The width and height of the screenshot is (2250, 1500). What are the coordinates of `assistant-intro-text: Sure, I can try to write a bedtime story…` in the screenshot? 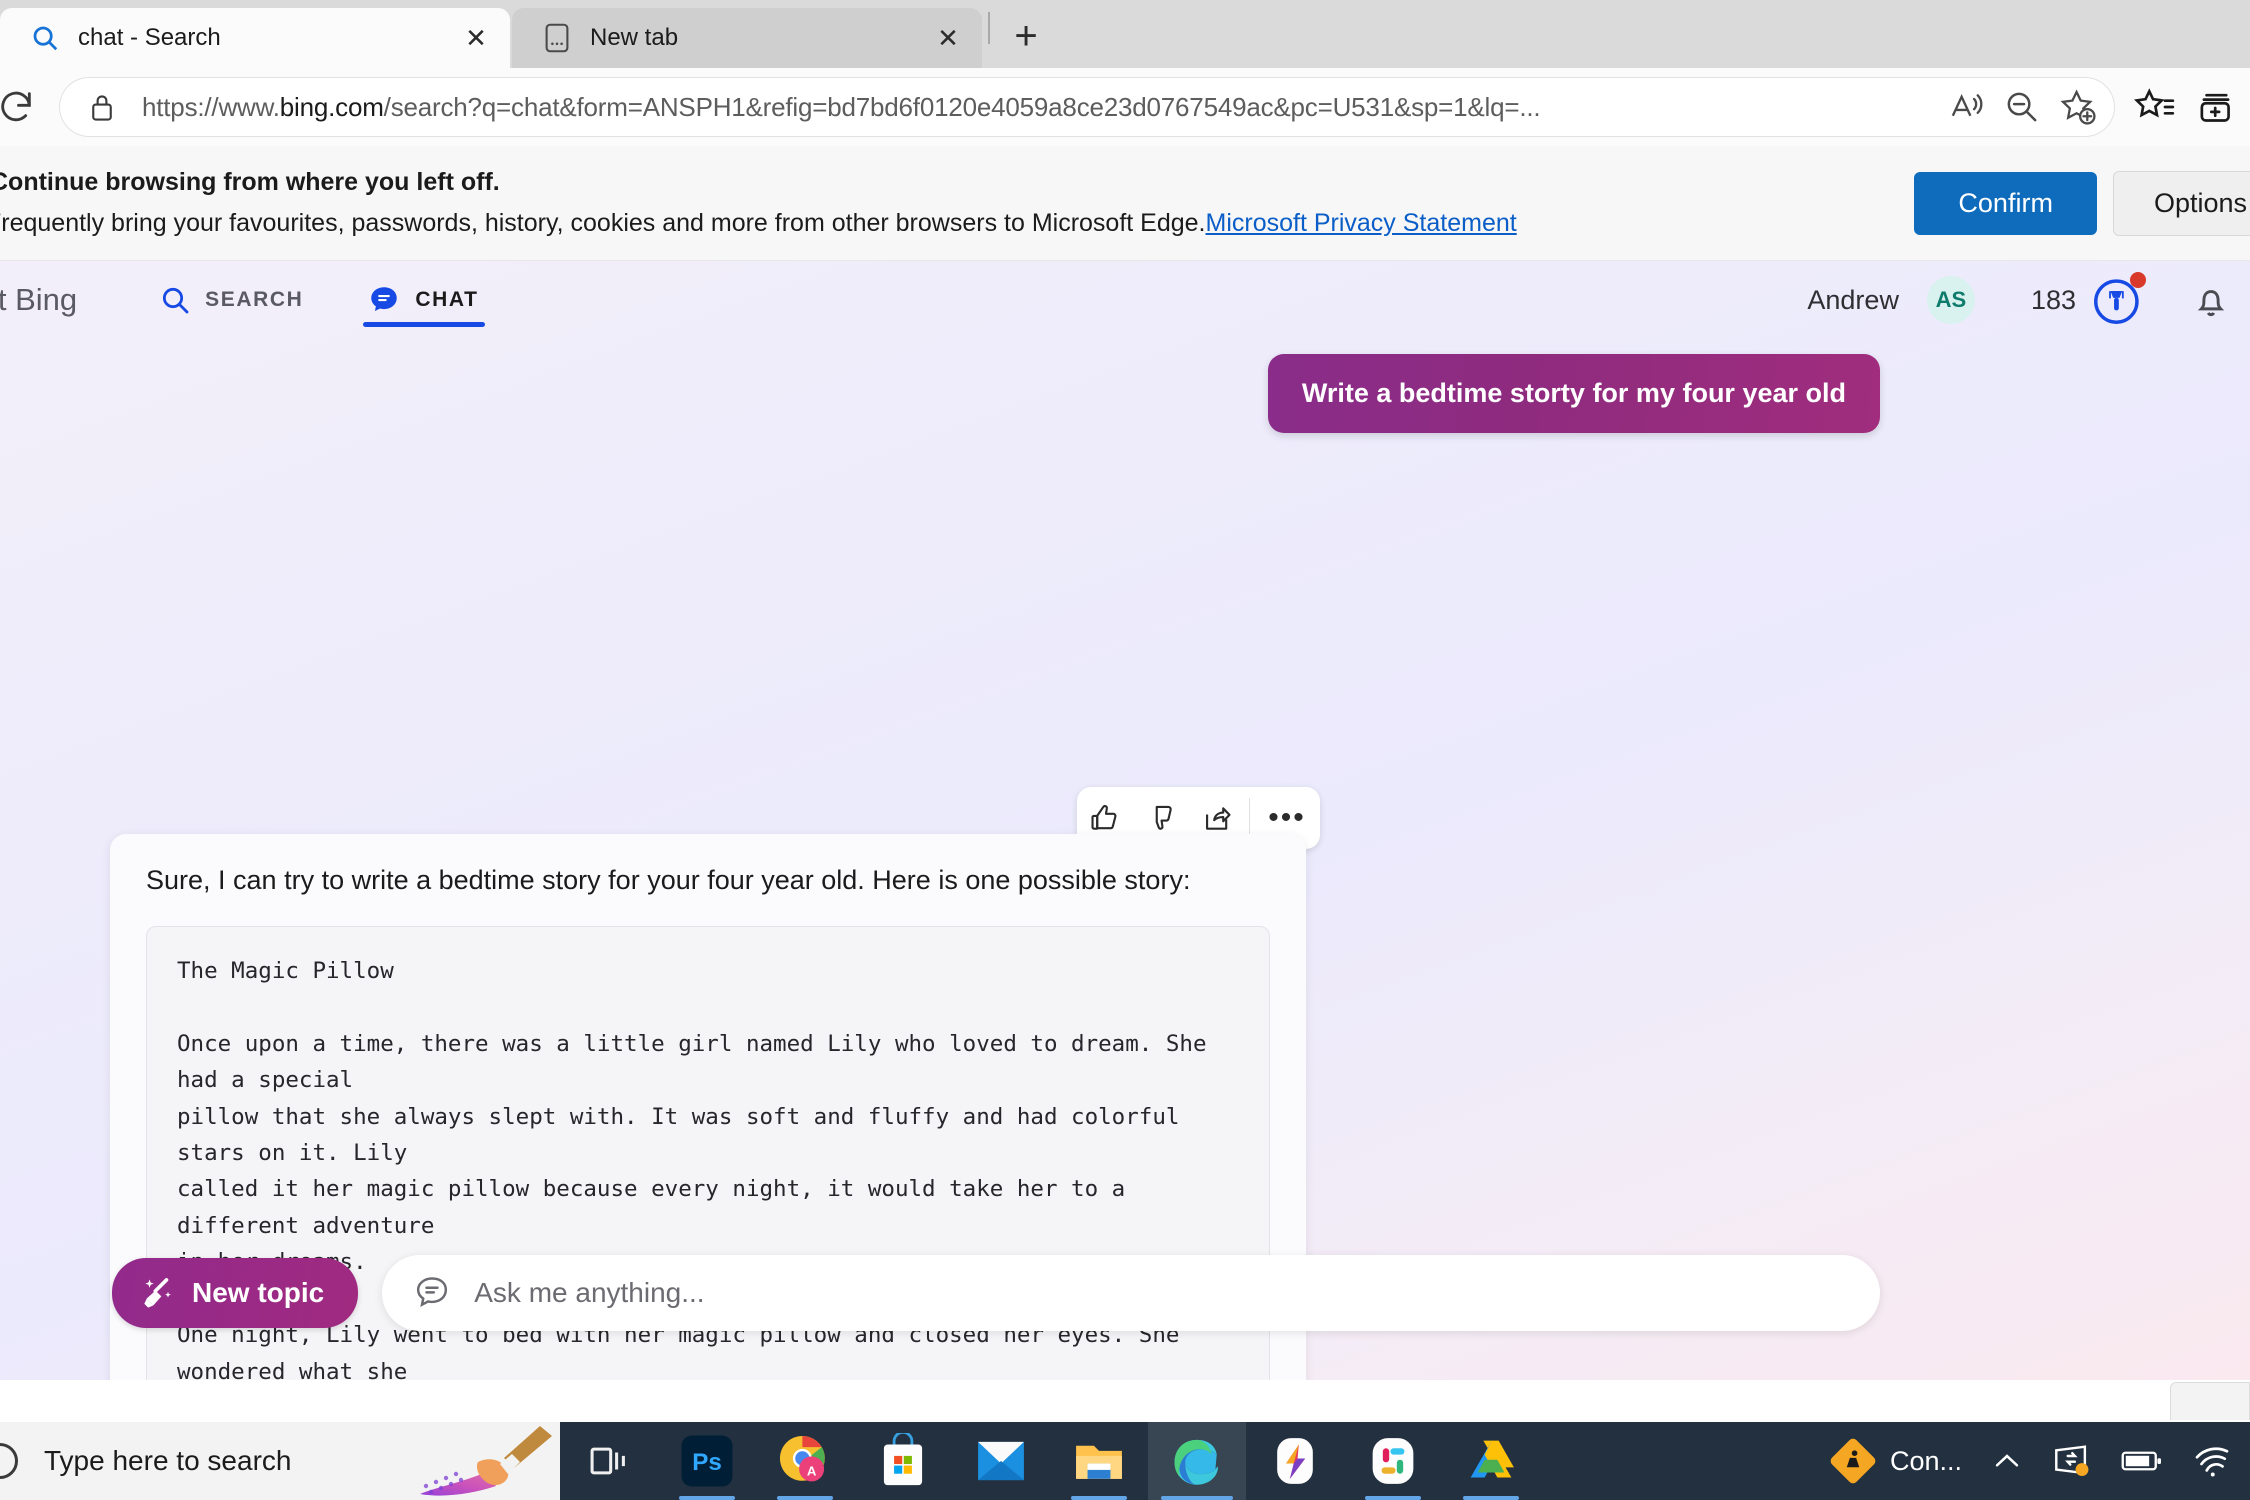 It's located at (668, 880).